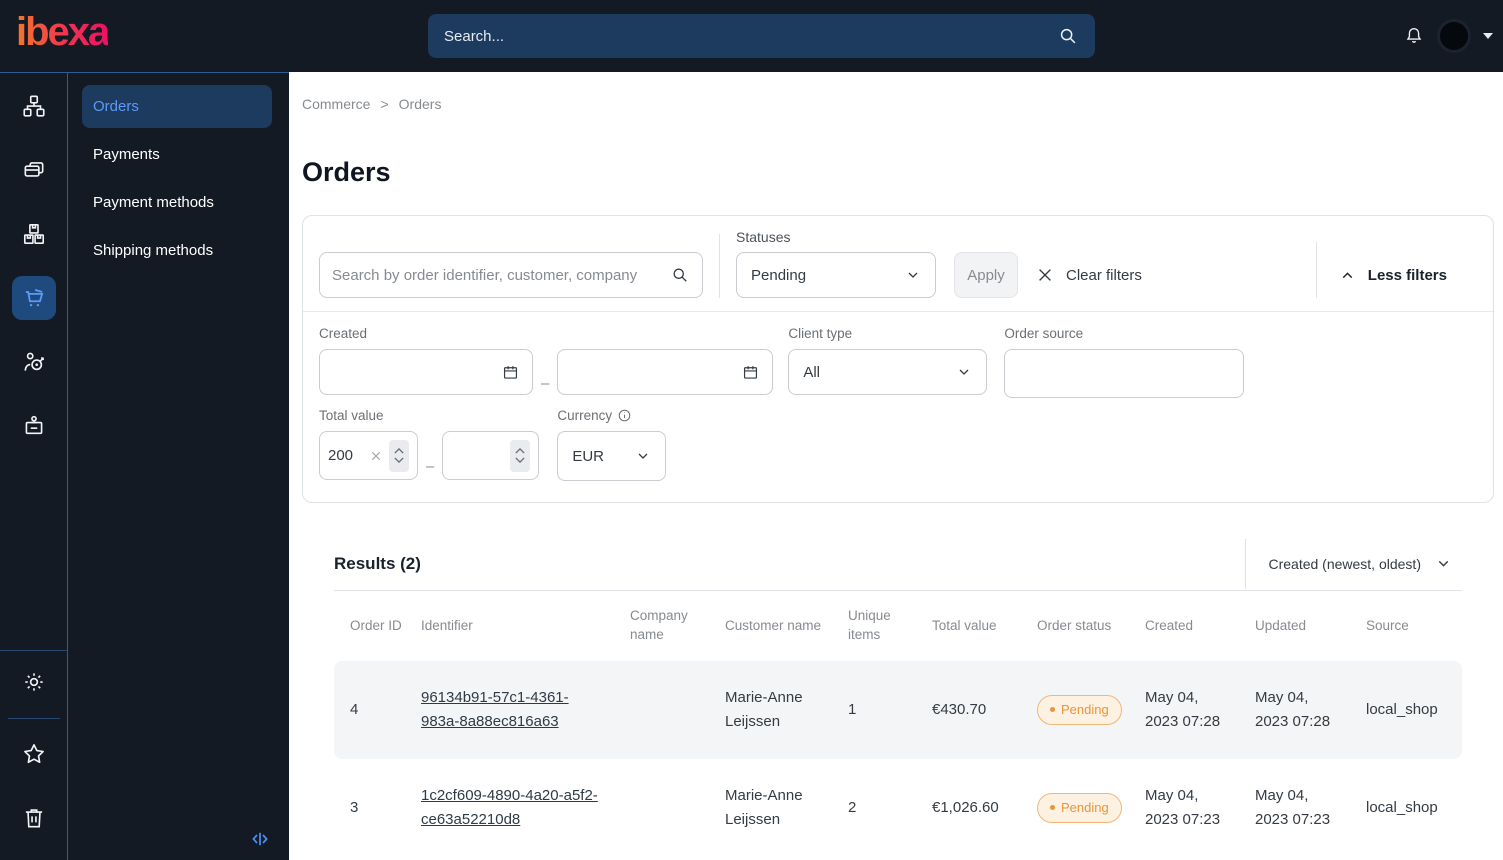 This screenshot has height=860, width=1503. Describe the element at coordinates (510, 808) in the screenshot. I see `order-identifier-link: 1c2cf609-4890-4a20-a5f2-ce63a52210d8` at that location.